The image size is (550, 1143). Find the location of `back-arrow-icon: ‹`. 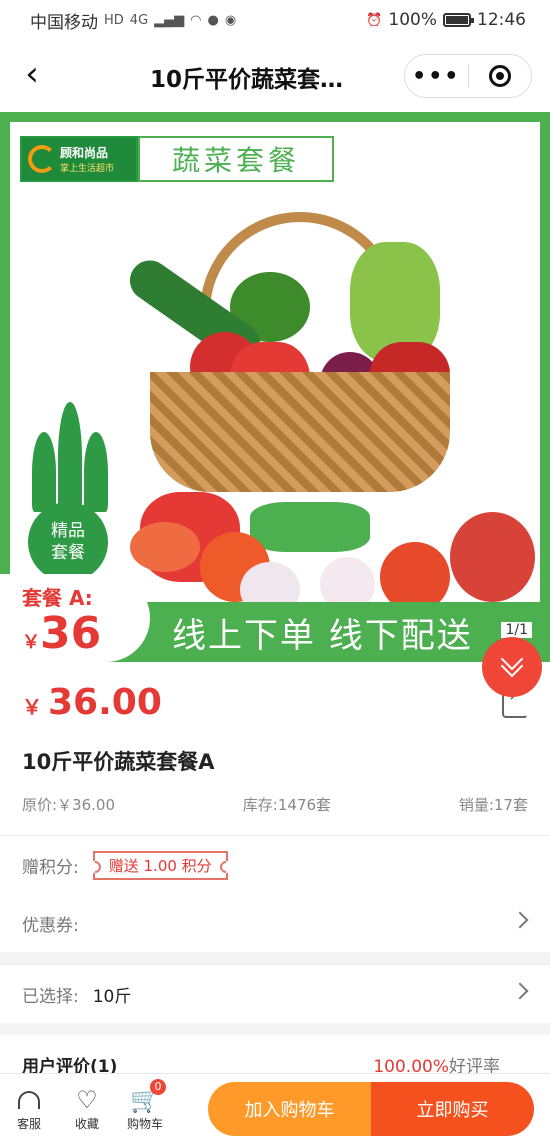

back-arrow-icon: ‹ is located at coordinates (32, 76).